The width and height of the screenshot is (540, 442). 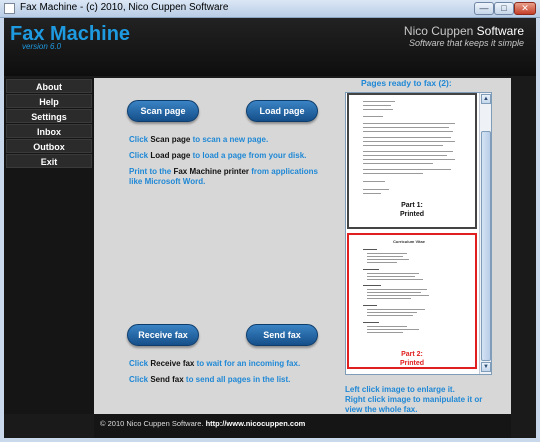 I want to click on scrollbar-thumb, so click(x=486, y=246).